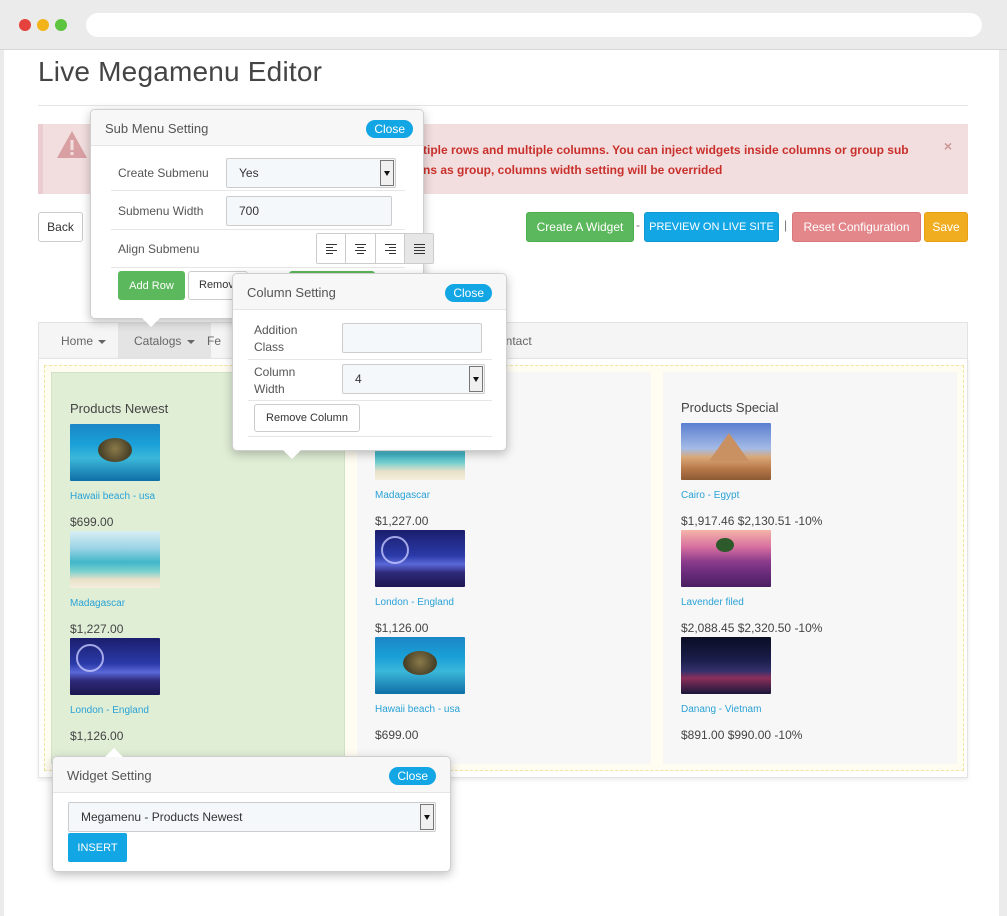 This screenshot has width=1007, height=916. Describe the element at coordinates (72, 144) in the screenshot. I see `warning-icon` at that location.